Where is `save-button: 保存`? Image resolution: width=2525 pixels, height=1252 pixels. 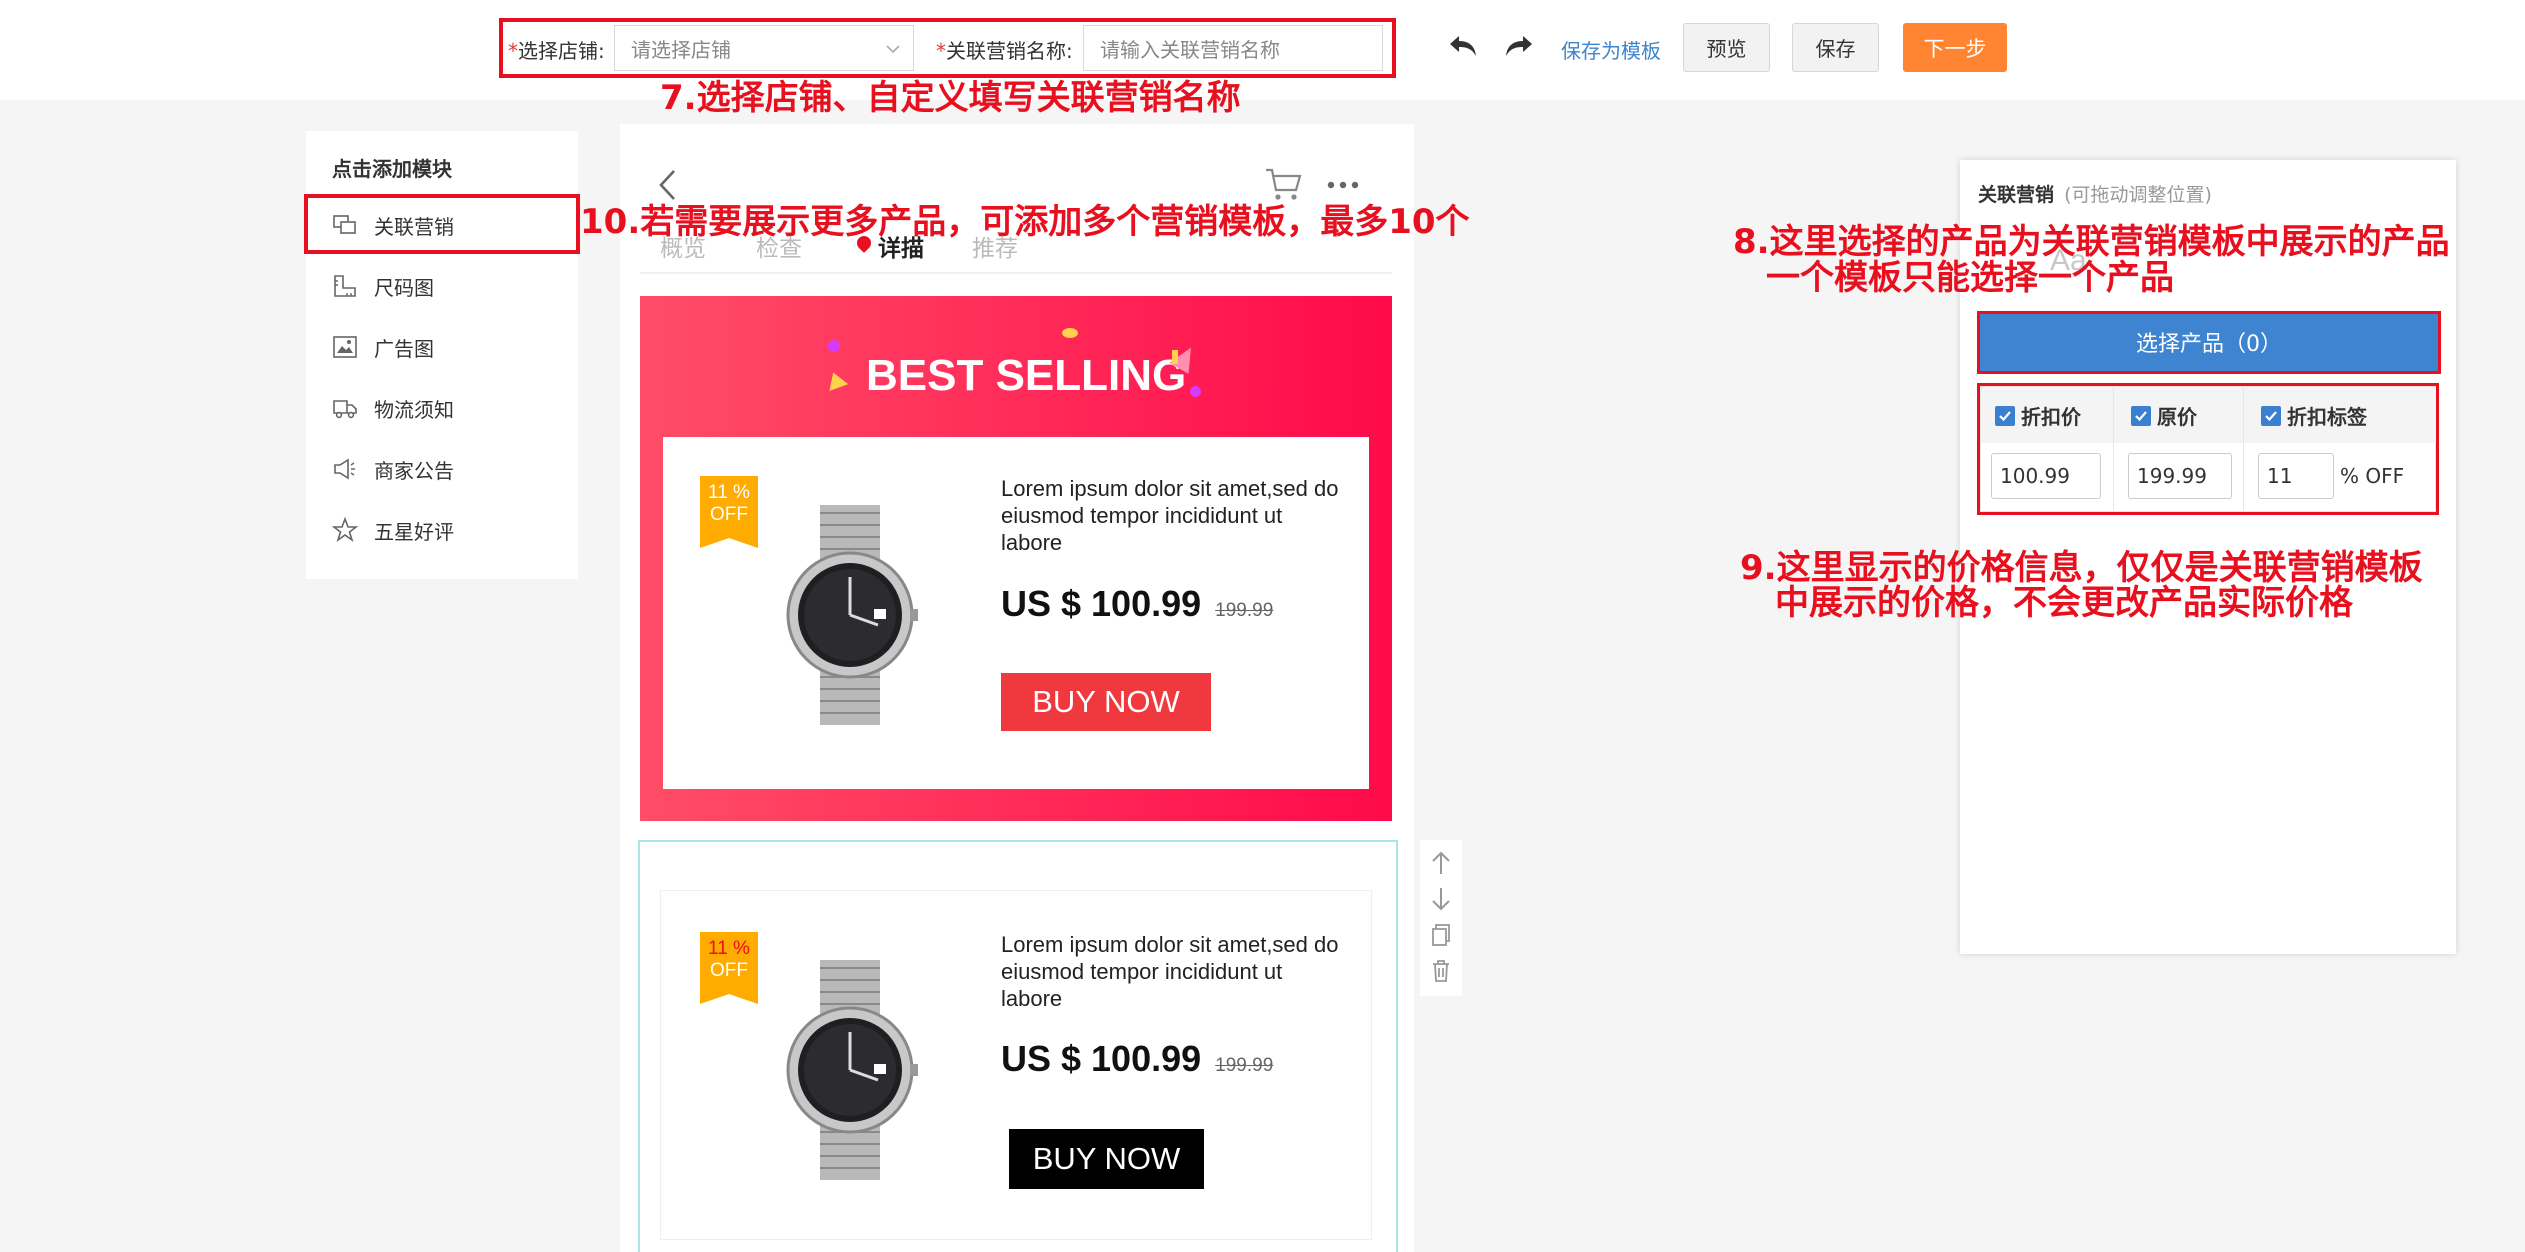 save-button: 保存 is located at coordinates (1835, 47).